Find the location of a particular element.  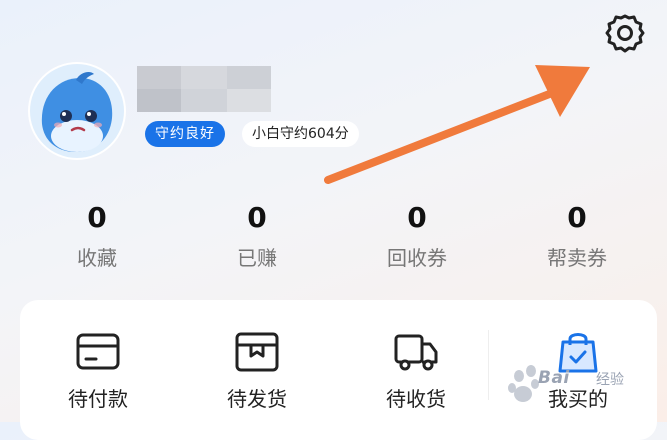

truck-icon is located at coordinates (416, 352).